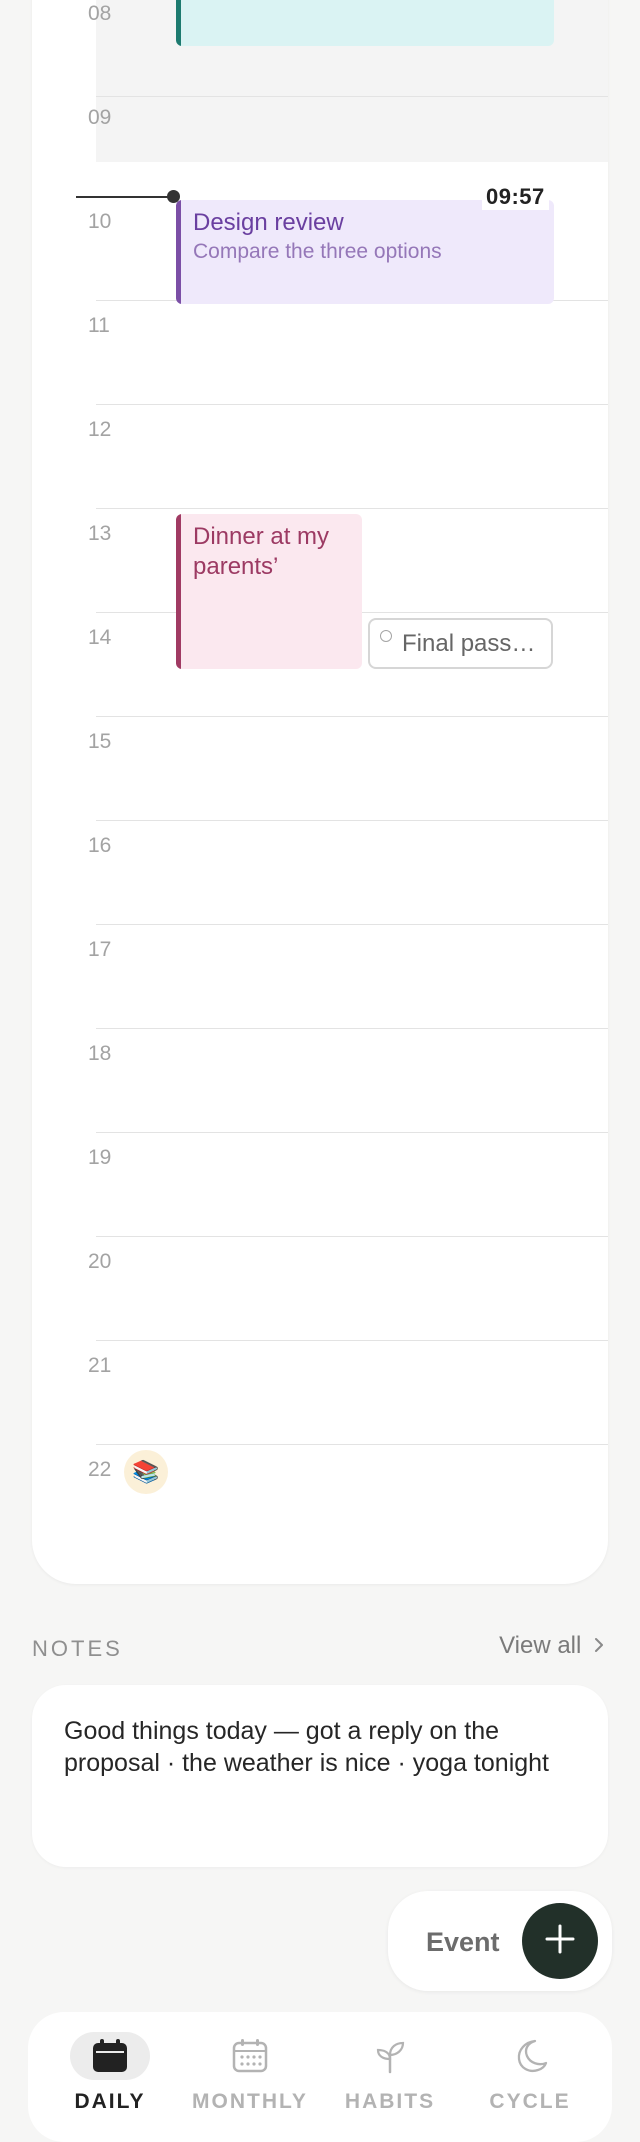 The width and height of the screenshot is (640, 2142). I want to click on calendar-day-icon, so click(110, 2056).